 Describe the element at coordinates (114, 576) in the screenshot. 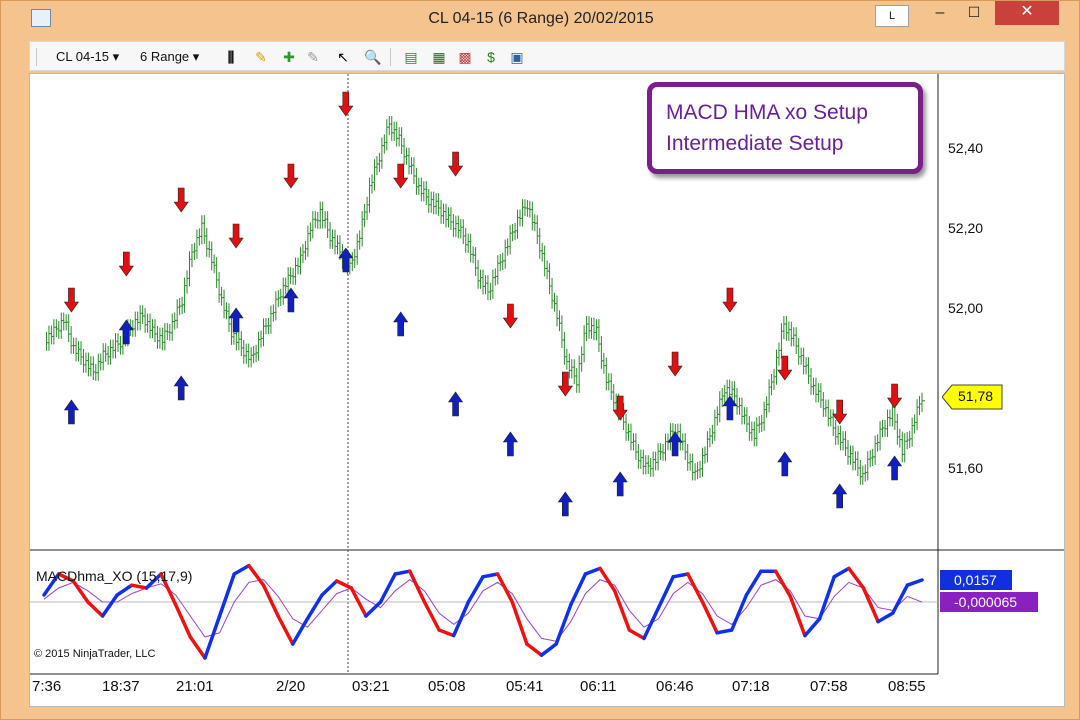

I see `indicator-label: MACDhma_XO (15,17,9)` at that location.